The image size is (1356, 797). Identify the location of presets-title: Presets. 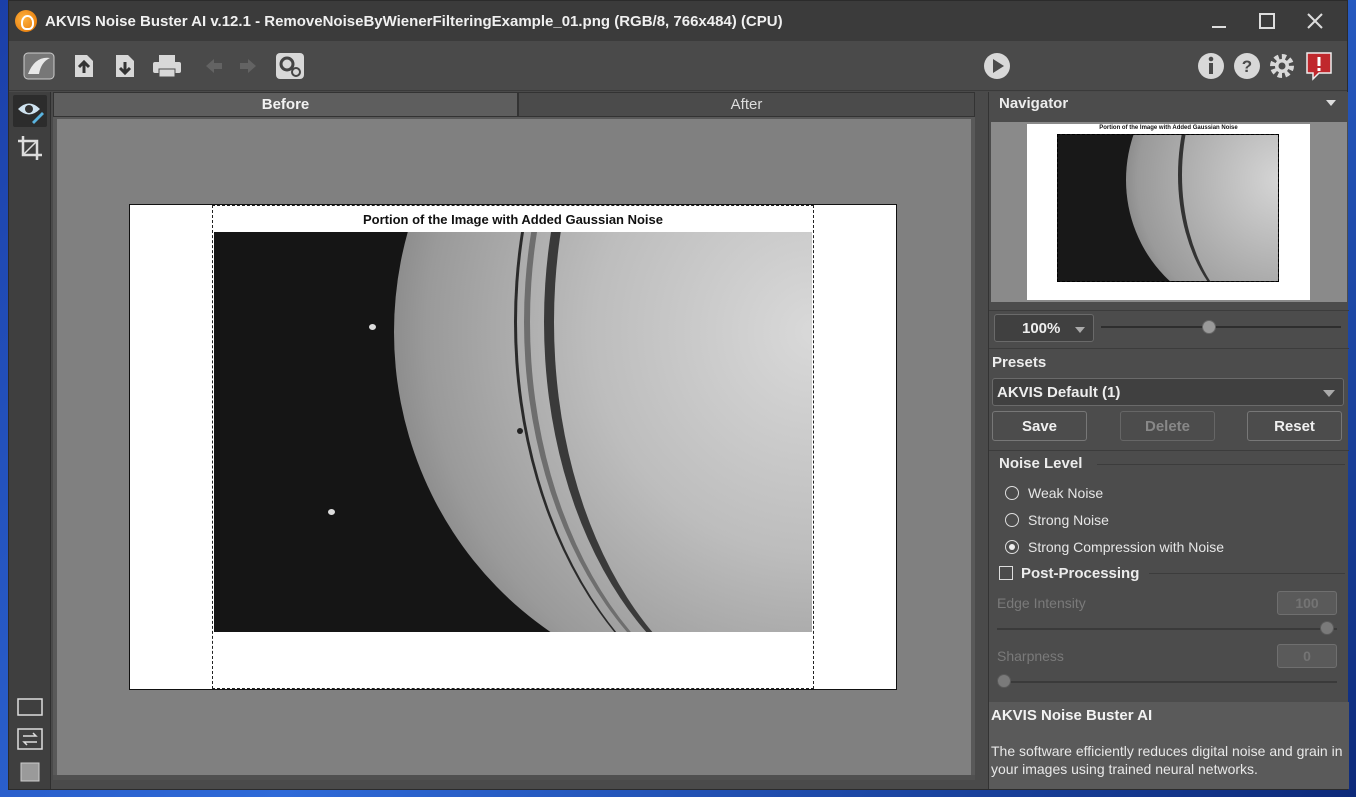
(1019, 362).